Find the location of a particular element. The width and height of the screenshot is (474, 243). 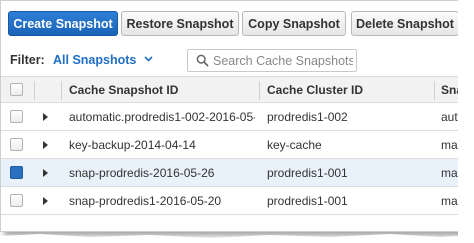

filter-selected-value: All Snapshots is located at coordinates (95, 60).